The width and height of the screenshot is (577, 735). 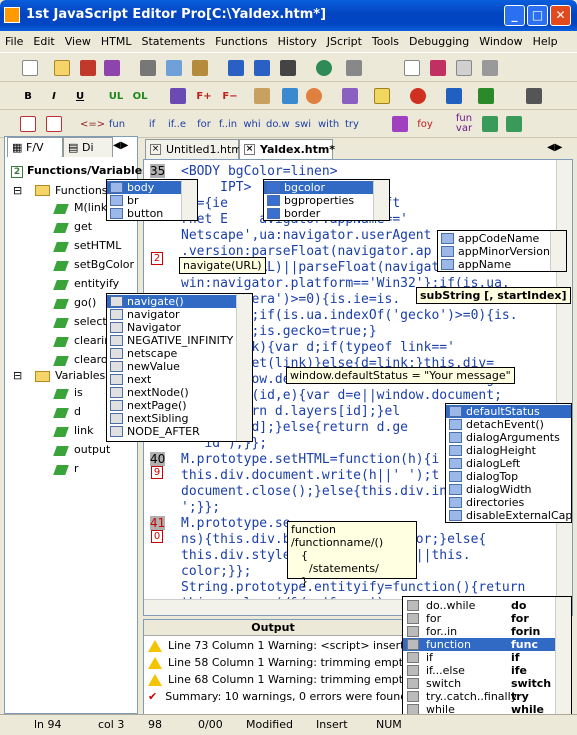 What do you see at coordinates (216, 571) in the screenshot?
I see `code-line: color;}};` at bounding box center [216, 571].